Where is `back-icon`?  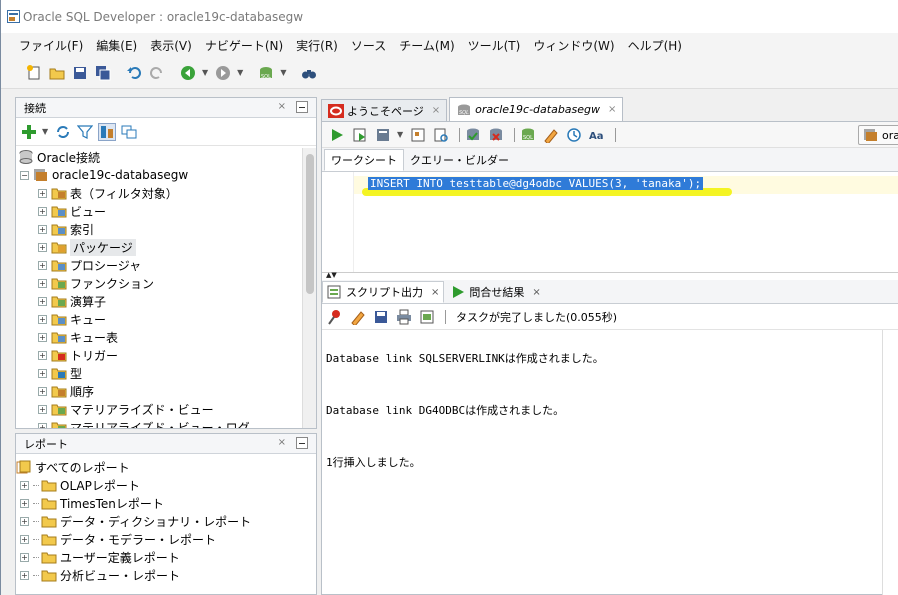 back-icon is located at coordinates (188, 73).